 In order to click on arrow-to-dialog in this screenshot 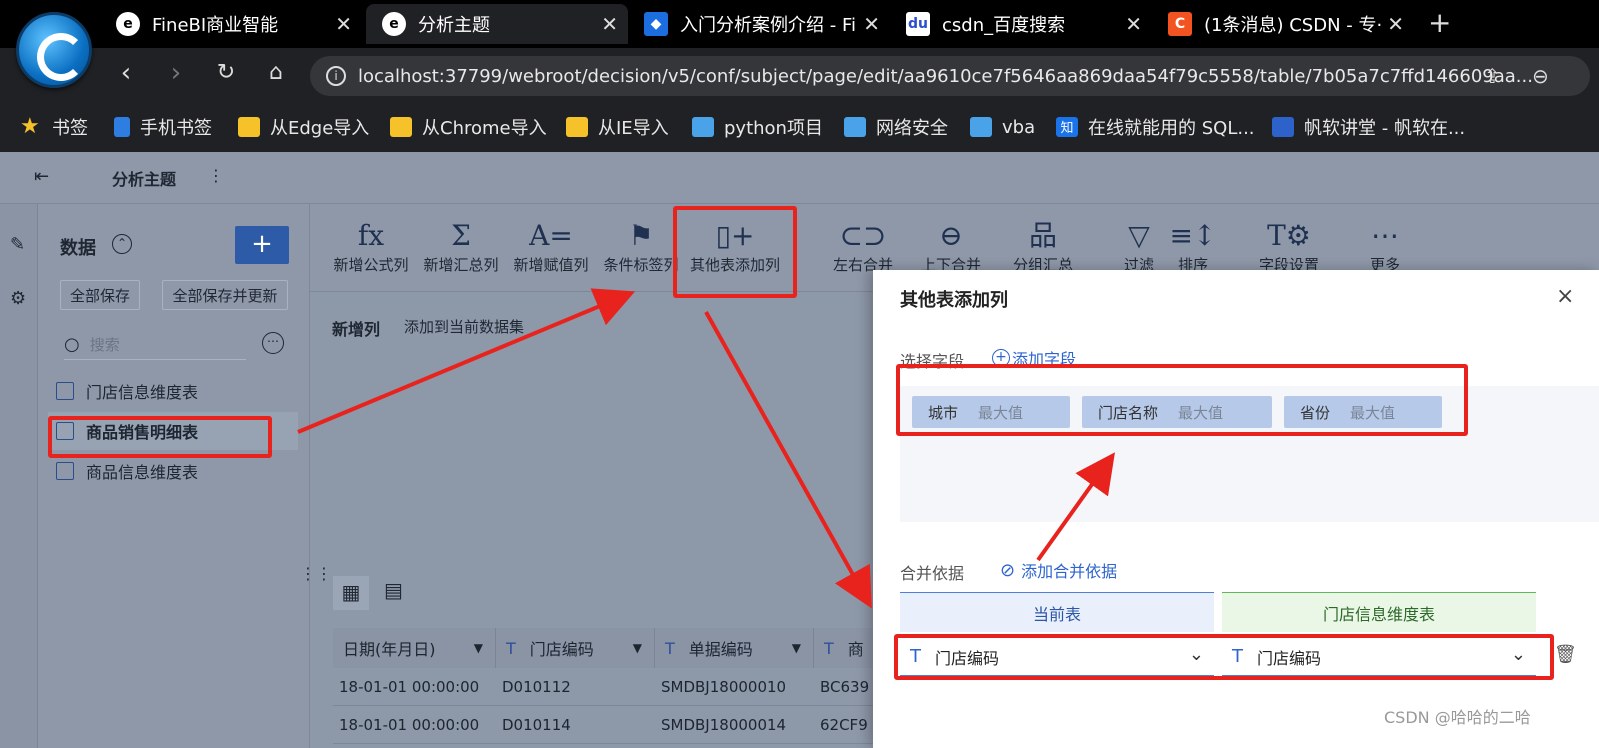, I will do `click(788, 460)`.